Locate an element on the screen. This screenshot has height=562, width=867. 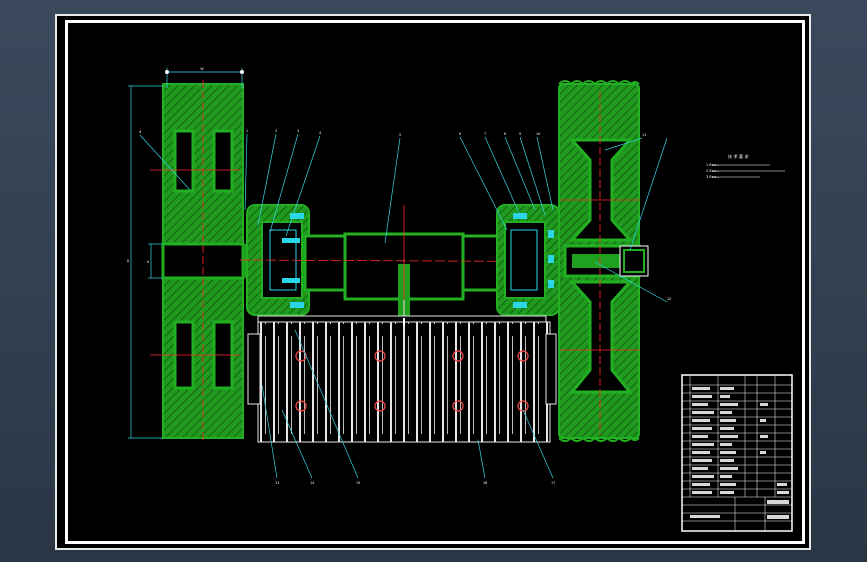
balloon-label: 9 is located at coordinates (520, 134).